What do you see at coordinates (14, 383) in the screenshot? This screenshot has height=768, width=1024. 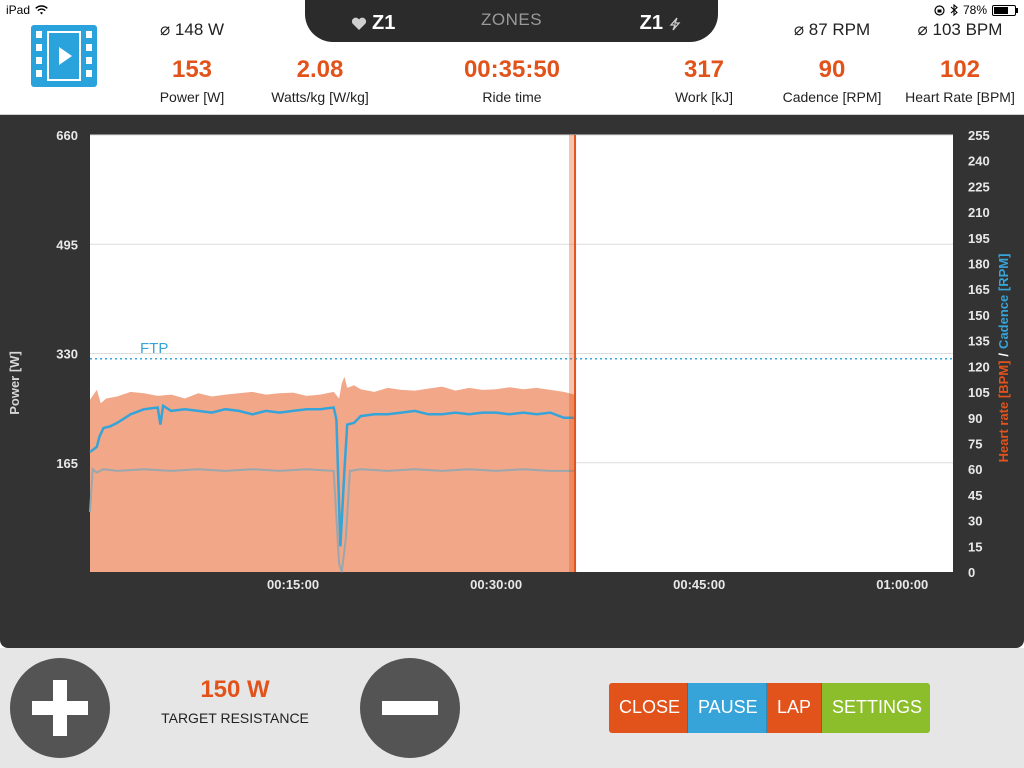 I see `left-axis-title: Power [W]` at bounding box center [14, 383].